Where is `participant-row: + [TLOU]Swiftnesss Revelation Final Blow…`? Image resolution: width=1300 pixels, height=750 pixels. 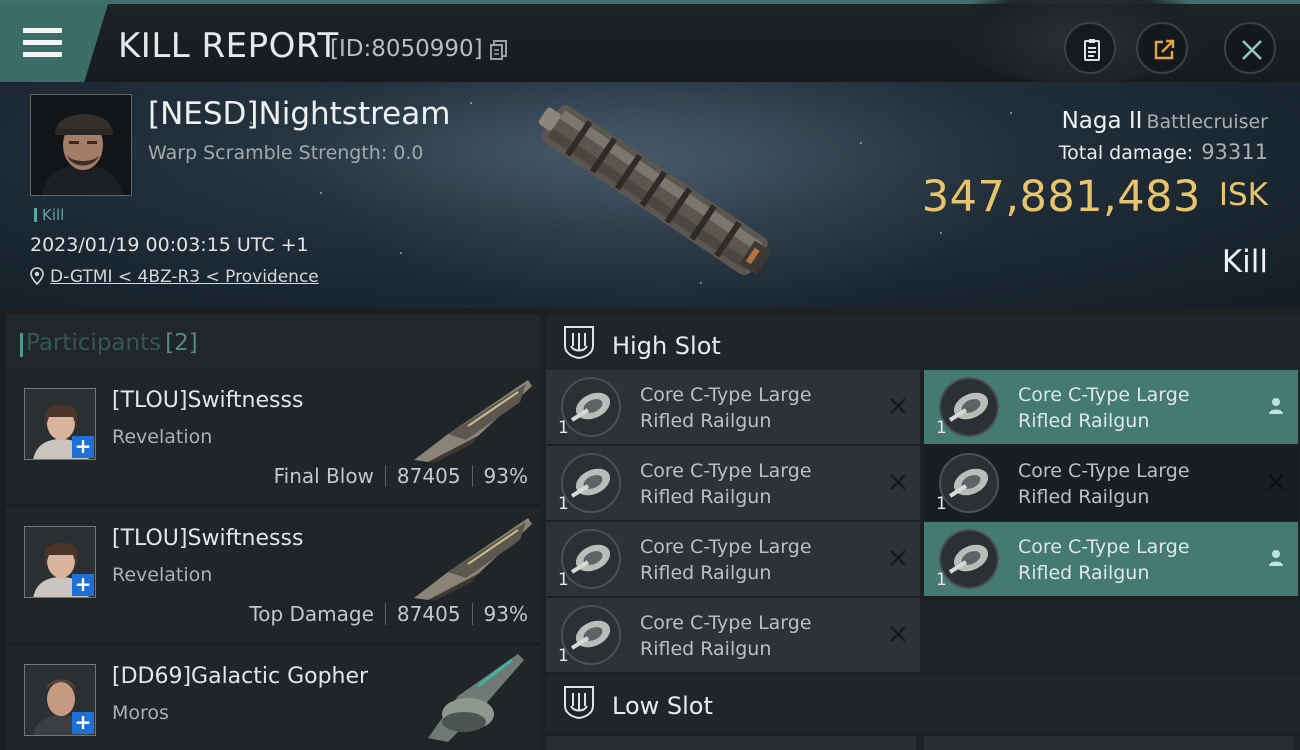
participant-row: + [TLOU]Swiftnesss Revelation Final Blow… is located at coordinates (273, 437).